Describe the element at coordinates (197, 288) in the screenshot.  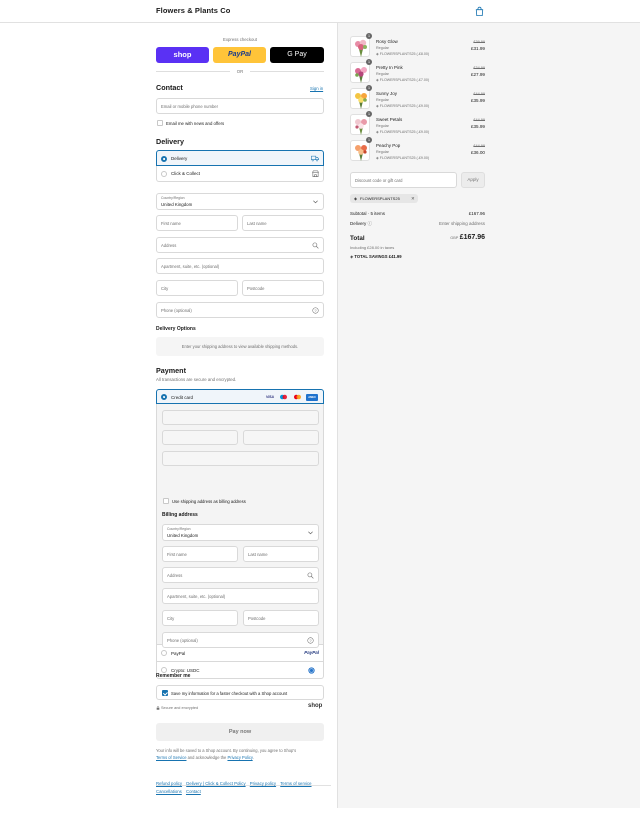
I see `city-field: City` at that location.